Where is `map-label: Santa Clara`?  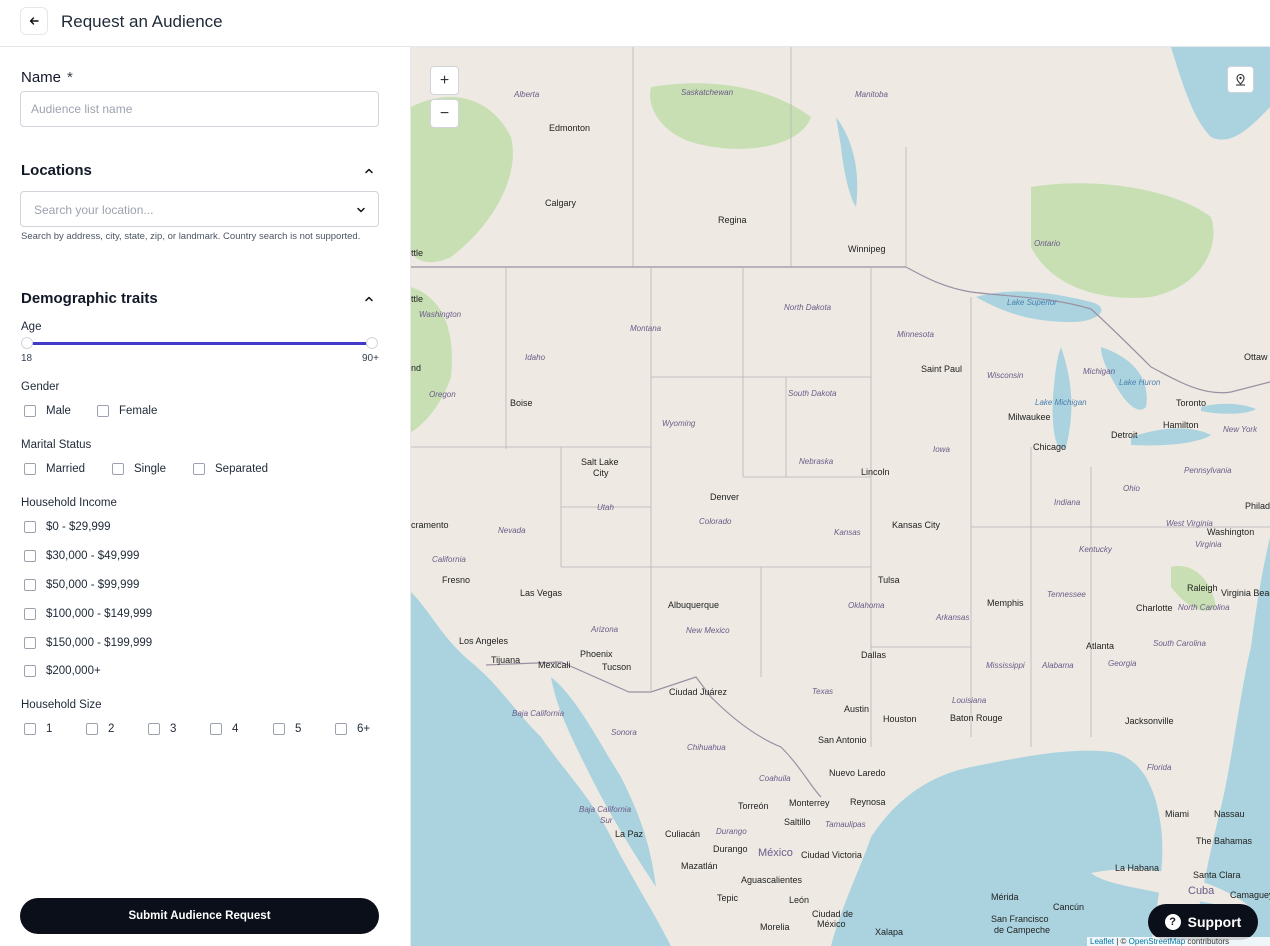 map-label: Santa Clara is located at coordinates (1217, 875).